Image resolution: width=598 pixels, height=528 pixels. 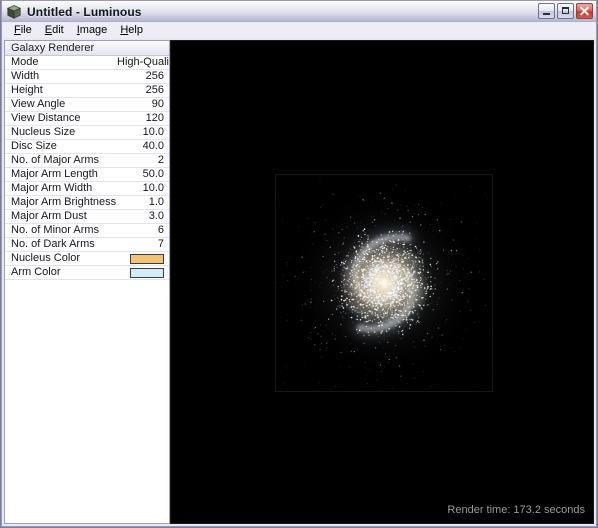 What do you see at coordinates (64, 202) in the screenshot?
I see `property-name: Major Arm Brightness` at bounding box center [64, 202].